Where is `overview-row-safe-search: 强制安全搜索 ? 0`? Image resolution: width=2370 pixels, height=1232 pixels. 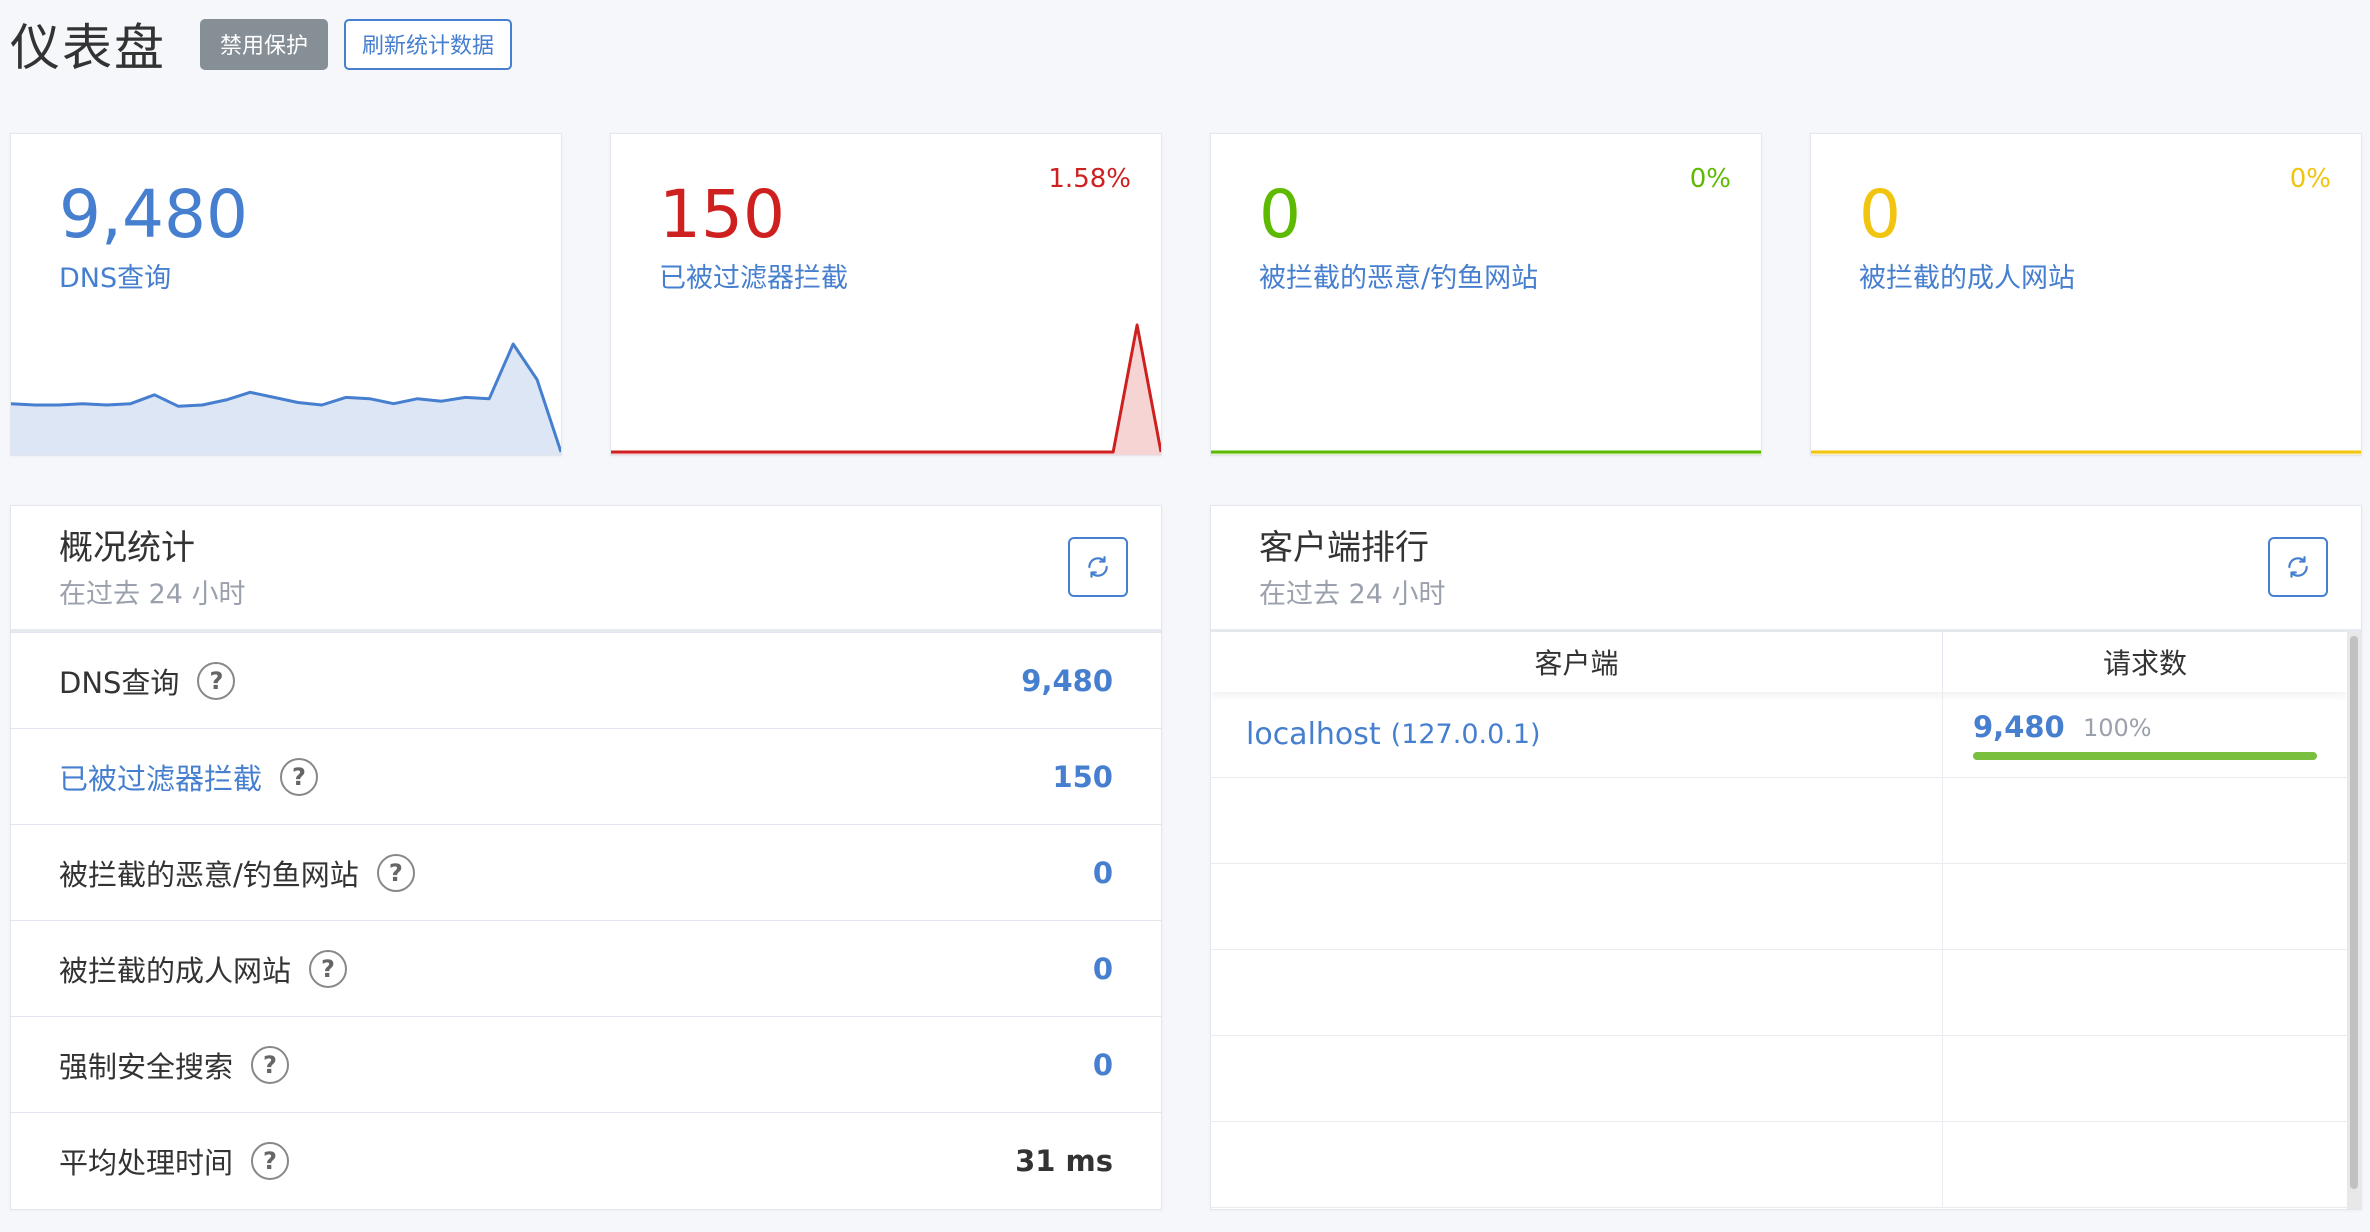
overview-row-safe-search: 强制安全搜索 ? 0 is located at coordinates (586, 1064).